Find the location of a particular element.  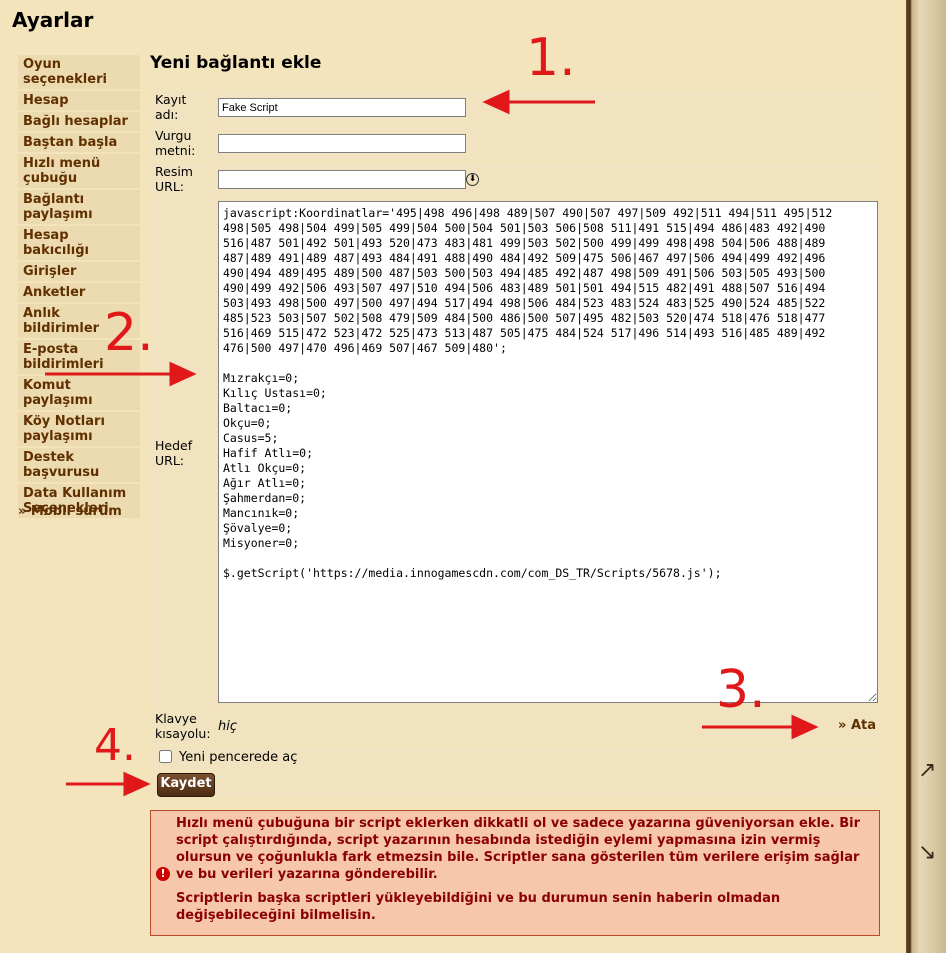

arrow-1-head is located at coordinates (496, 102).